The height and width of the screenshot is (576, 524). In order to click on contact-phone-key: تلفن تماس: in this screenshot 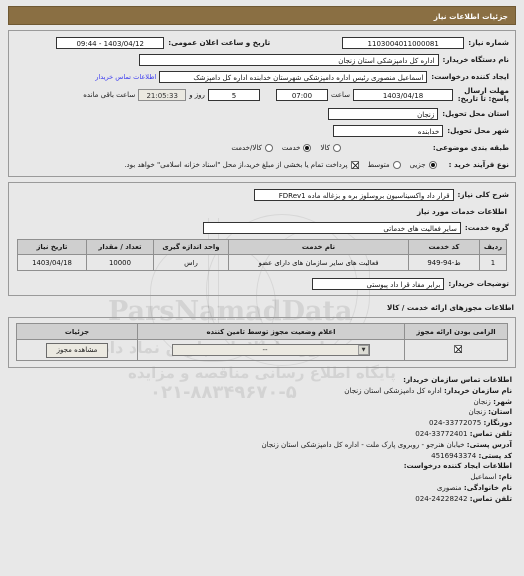, I will do `click(490, 433)`.